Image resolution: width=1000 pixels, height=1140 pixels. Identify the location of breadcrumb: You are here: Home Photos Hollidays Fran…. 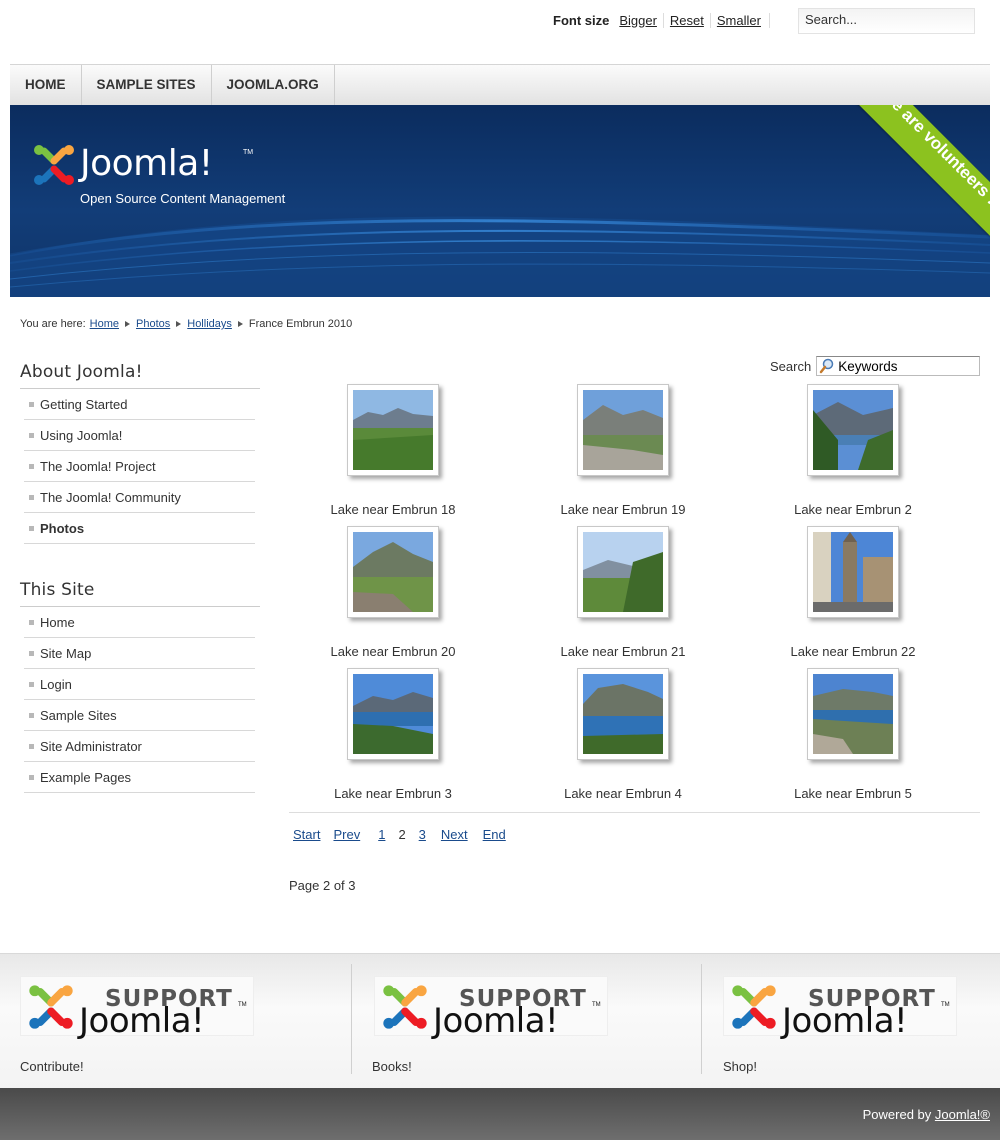
(186, 324).